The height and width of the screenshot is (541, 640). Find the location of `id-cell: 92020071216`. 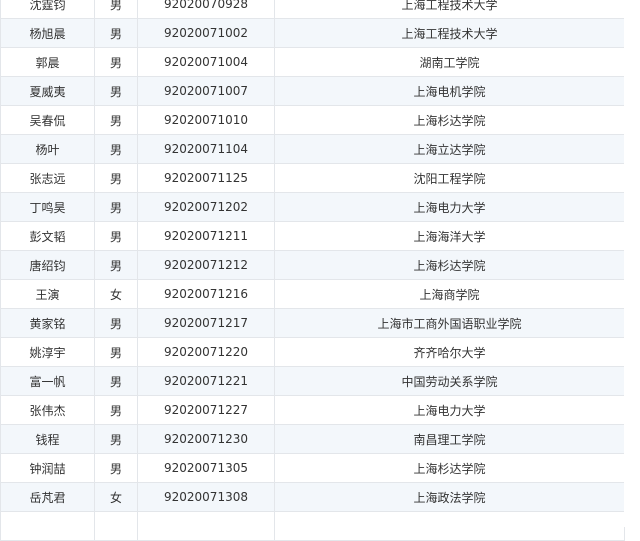

id-cell: 92020071216 is located at coordinates (206, 294).